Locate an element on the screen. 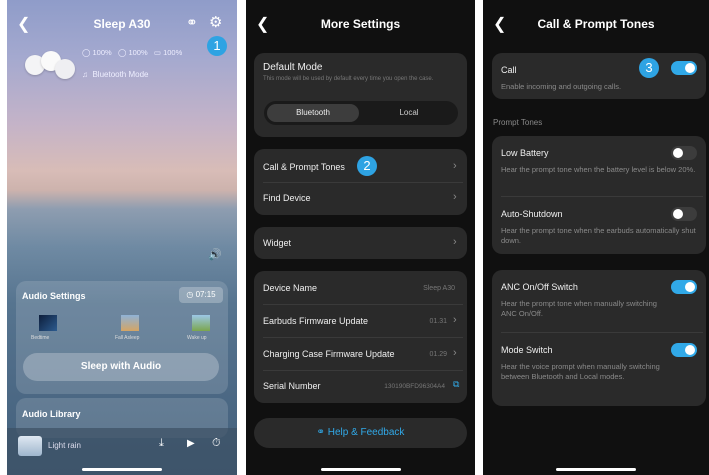  scene-label: Bedtime is located at coordinates (40, 338).